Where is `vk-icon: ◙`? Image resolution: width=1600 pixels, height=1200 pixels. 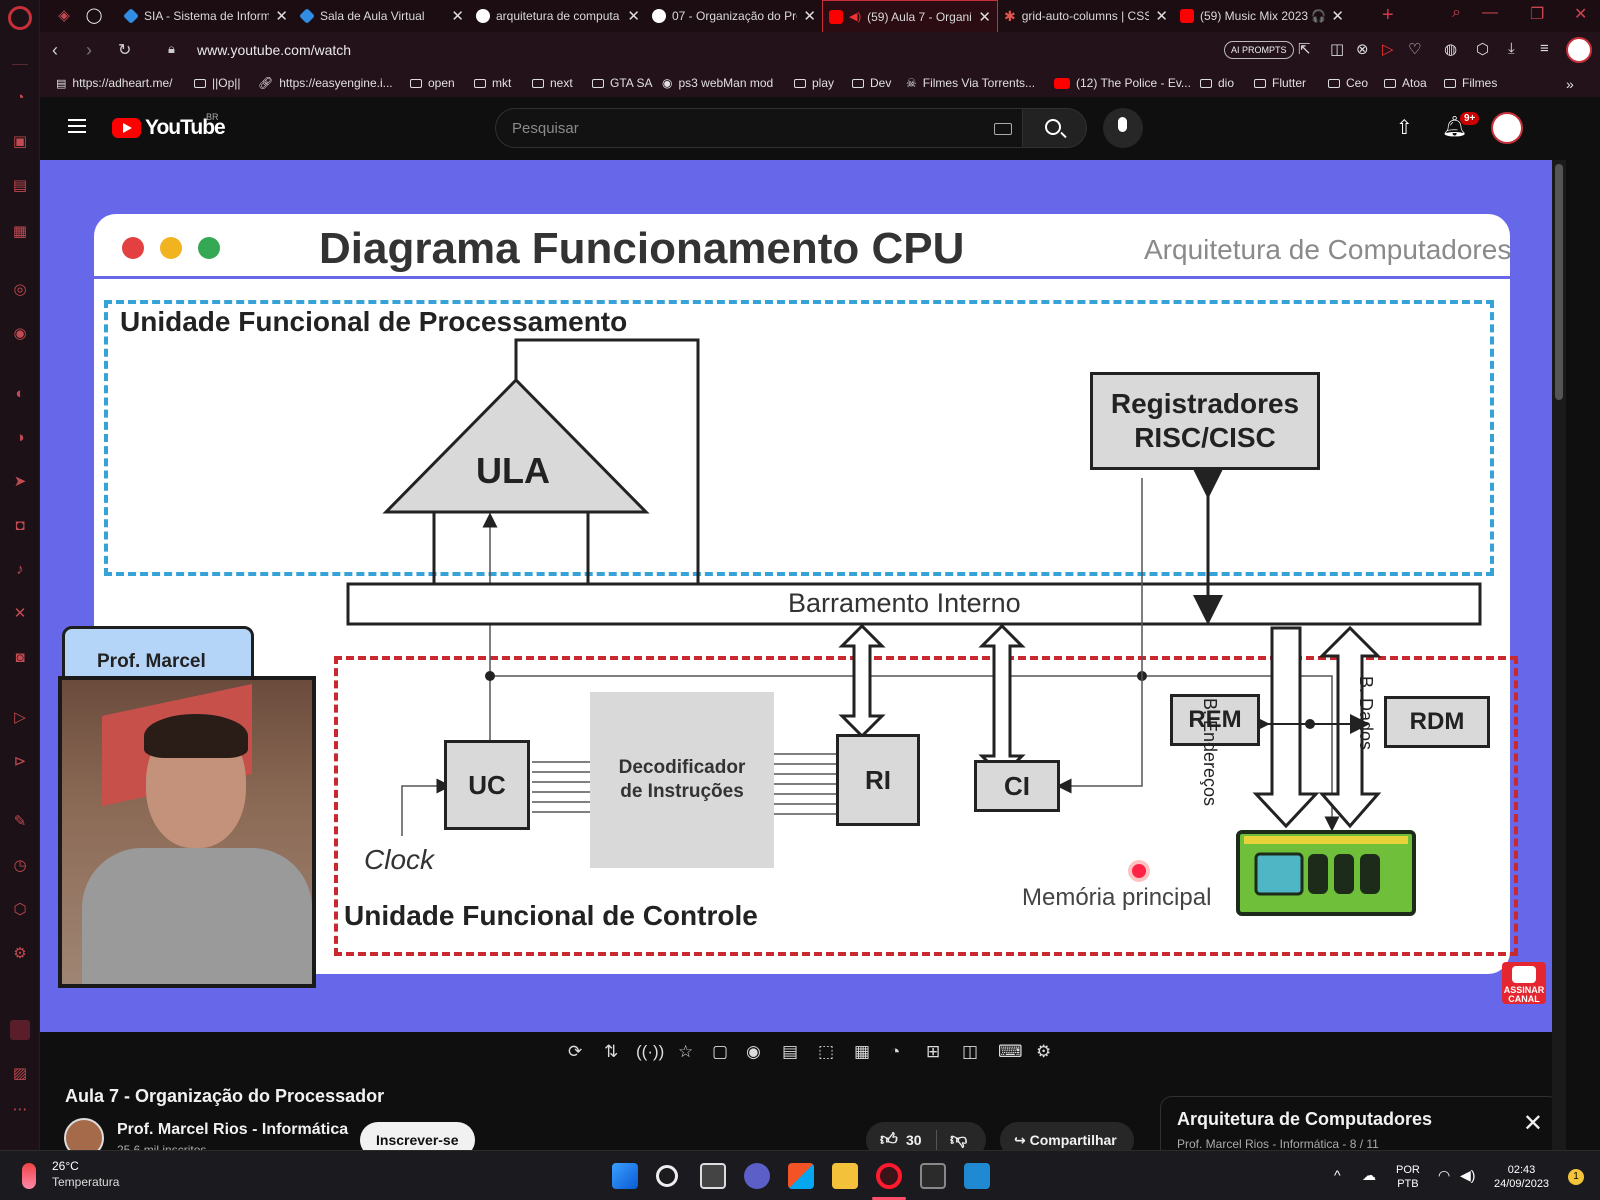
vk-icon: ◙ is located at coordinates (20, 658).